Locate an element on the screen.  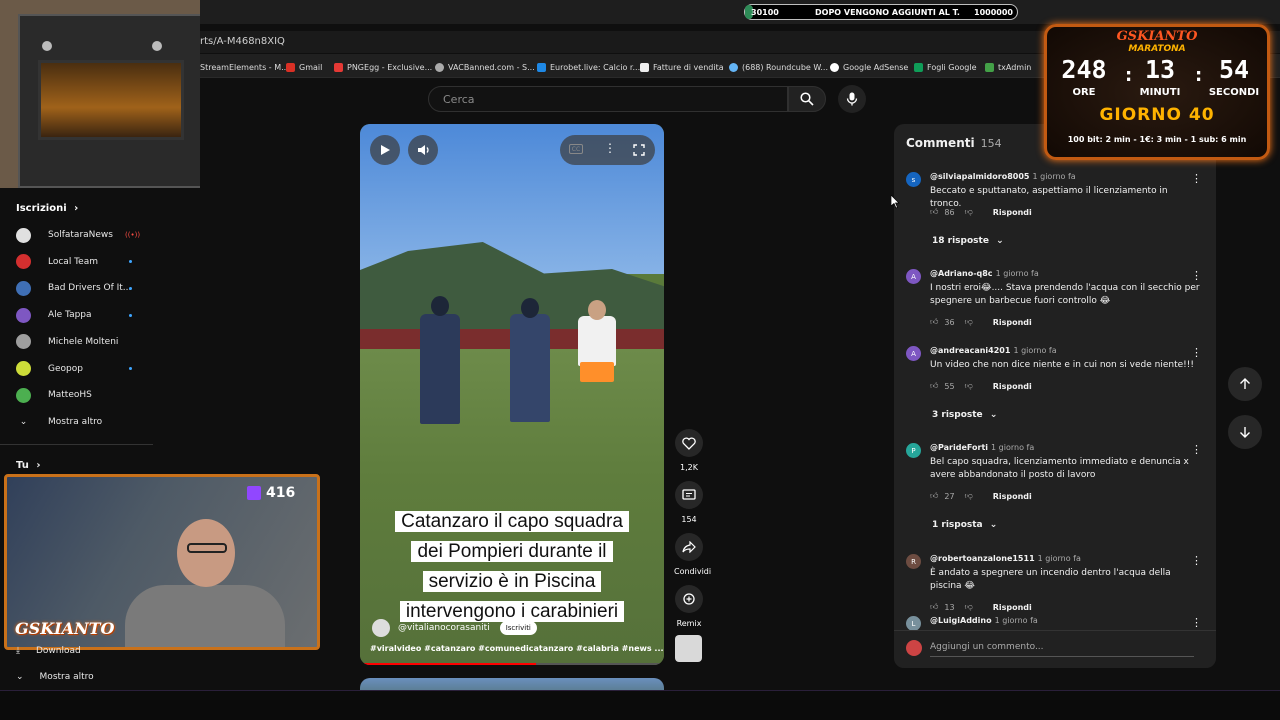
you-heading: Tu › is located at coordinates (28, 465).